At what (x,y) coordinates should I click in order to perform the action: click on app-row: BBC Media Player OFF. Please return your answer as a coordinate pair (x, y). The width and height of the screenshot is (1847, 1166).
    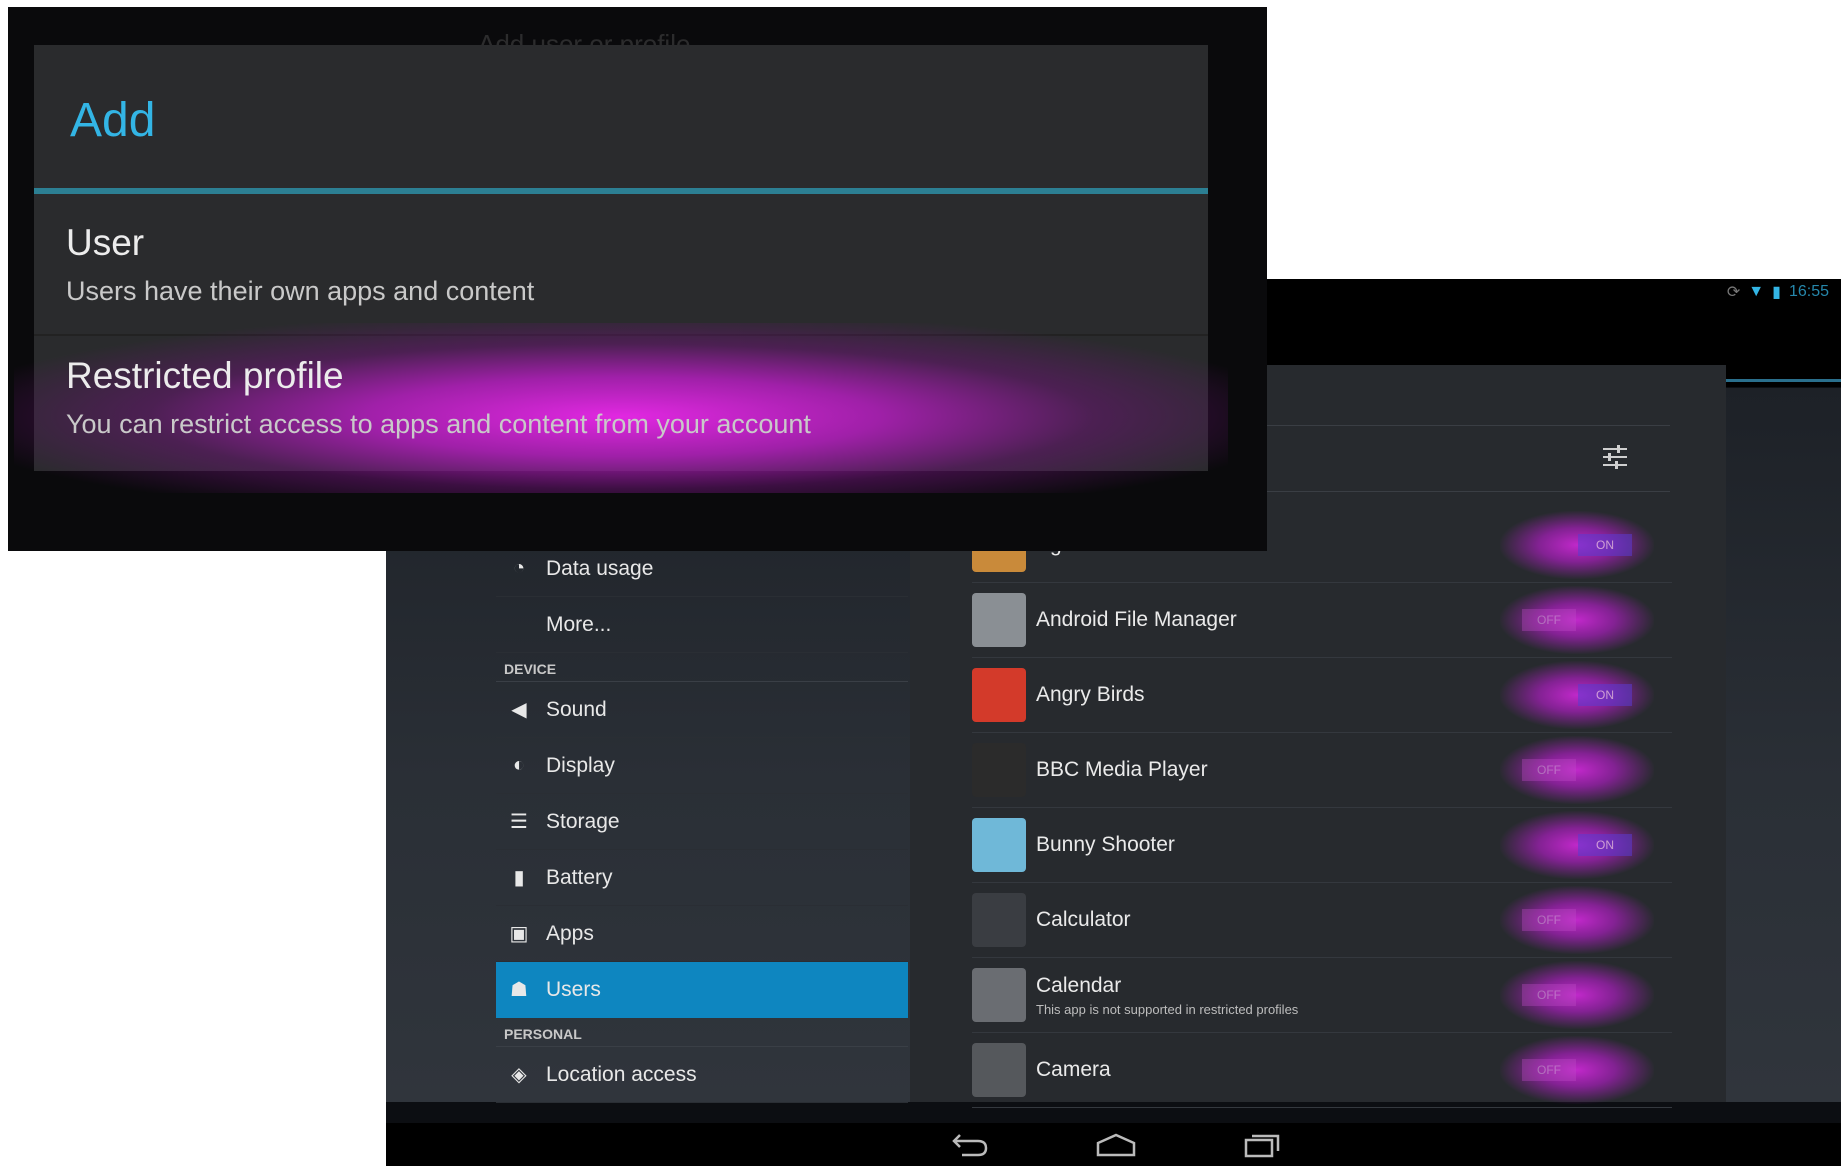
    Looking at the image, I should click on (1322, 770).